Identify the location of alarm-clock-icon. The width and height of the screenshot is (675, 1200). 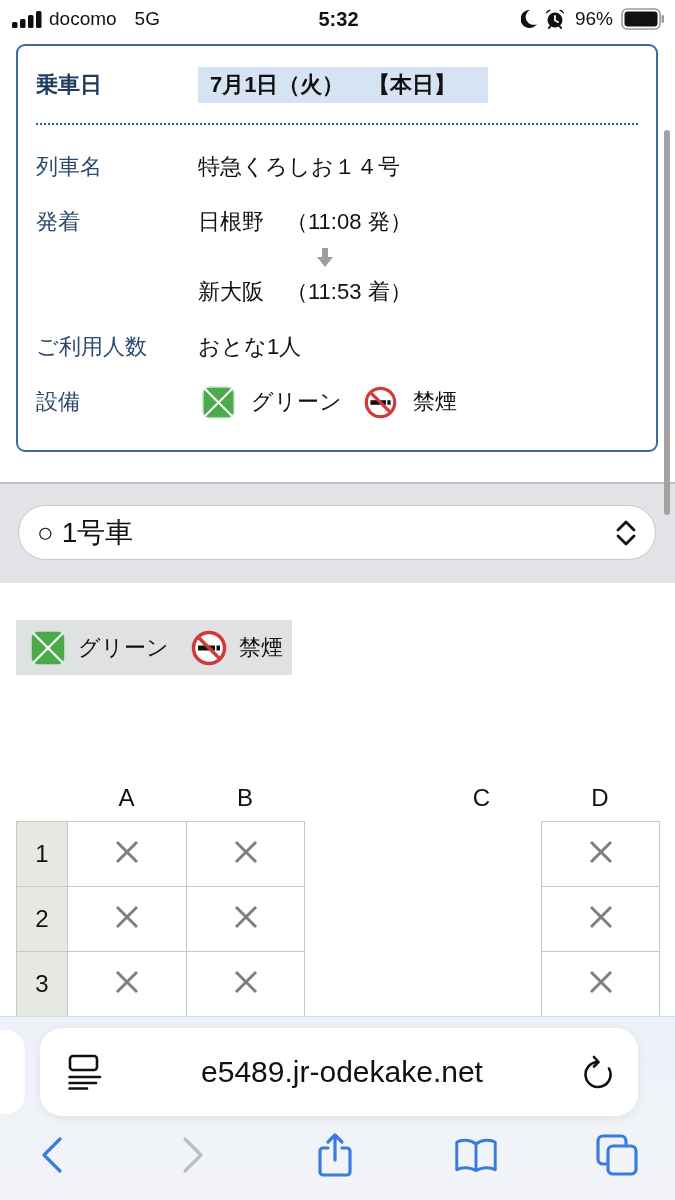
(554, 19).